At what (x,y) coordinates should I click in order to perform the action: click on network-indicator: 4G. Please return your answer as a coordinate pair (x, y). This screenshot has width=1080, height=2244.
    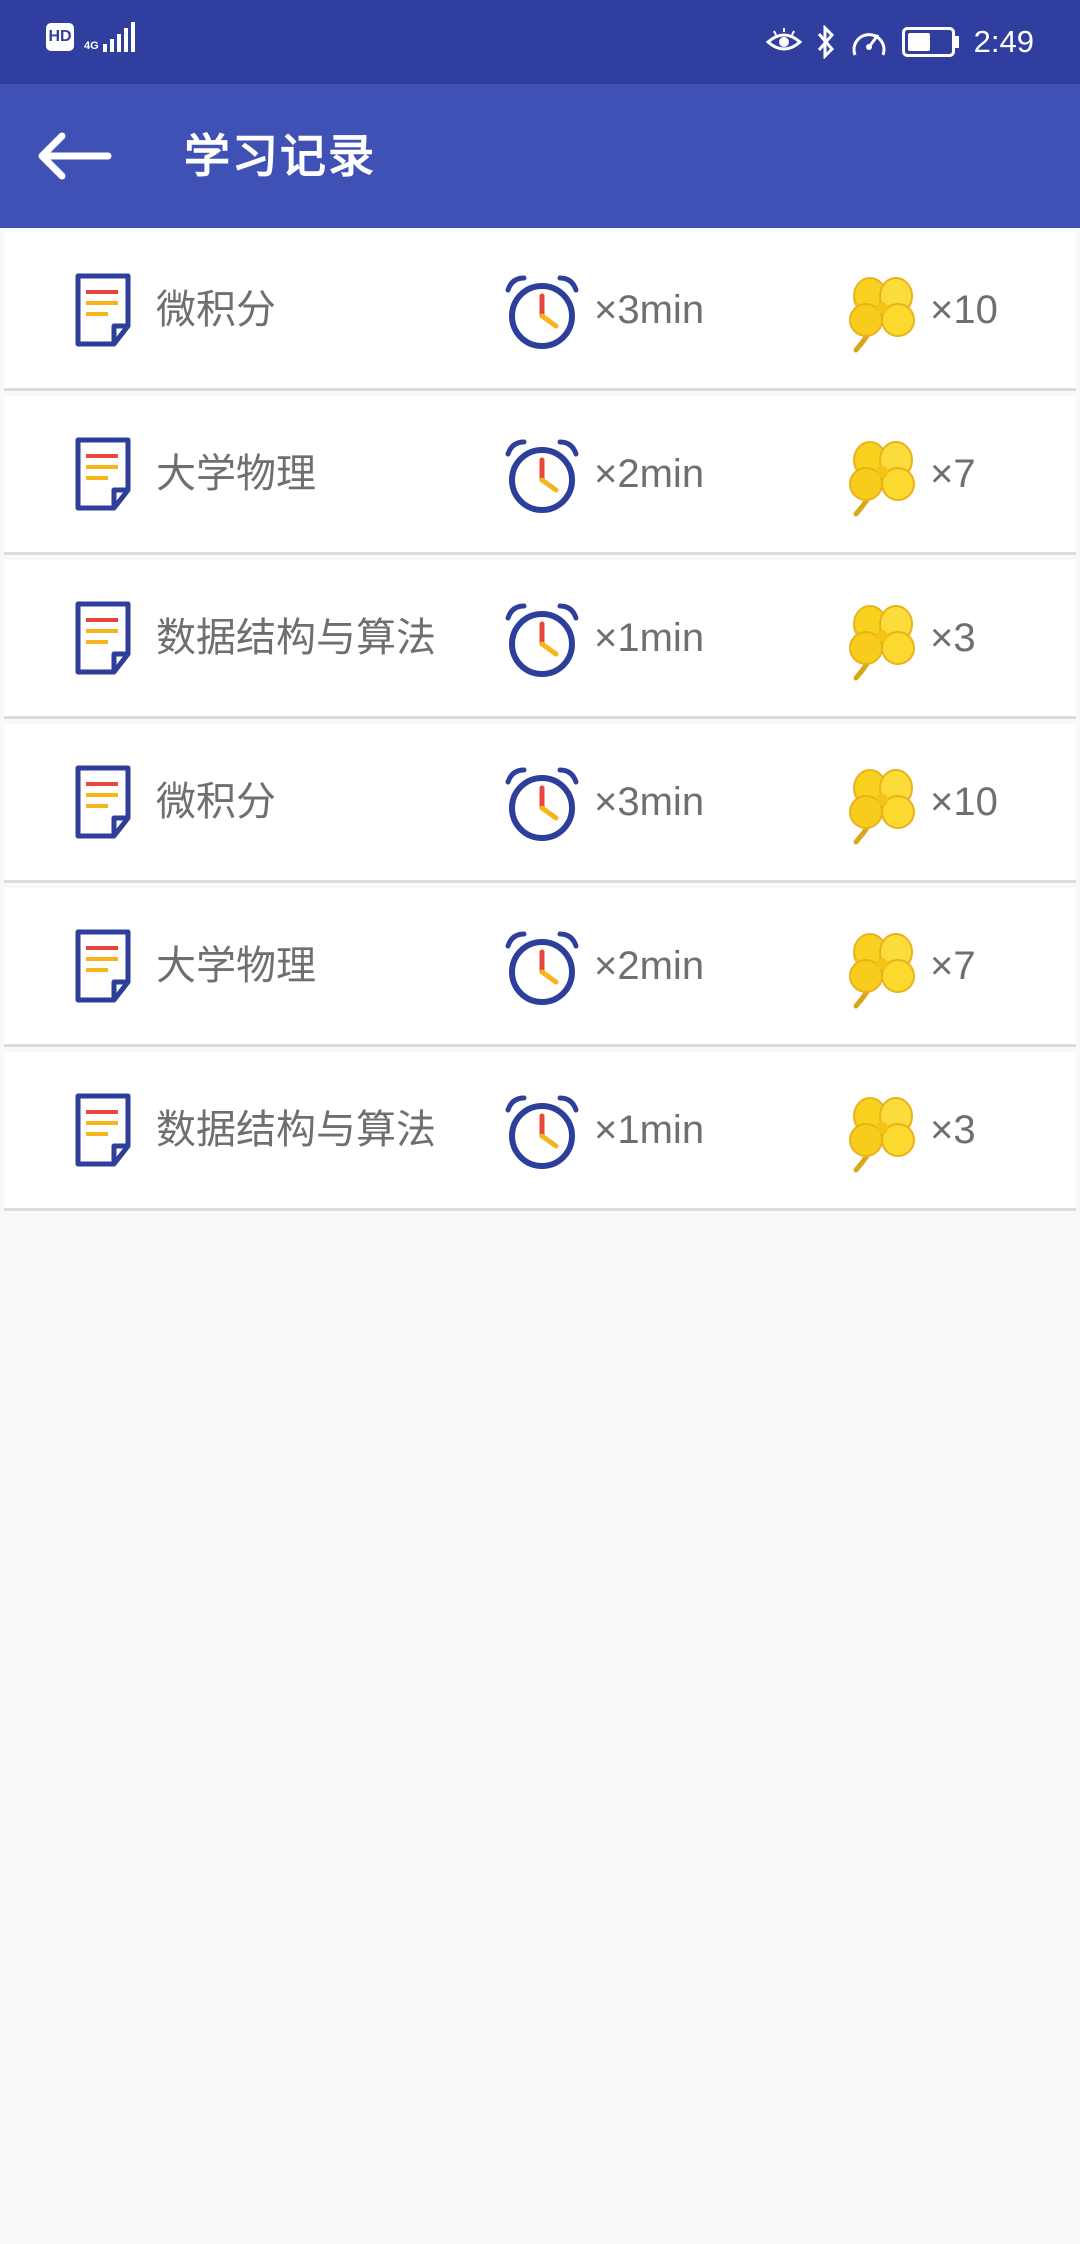
    Looking at the image, I should click on (110, 37).